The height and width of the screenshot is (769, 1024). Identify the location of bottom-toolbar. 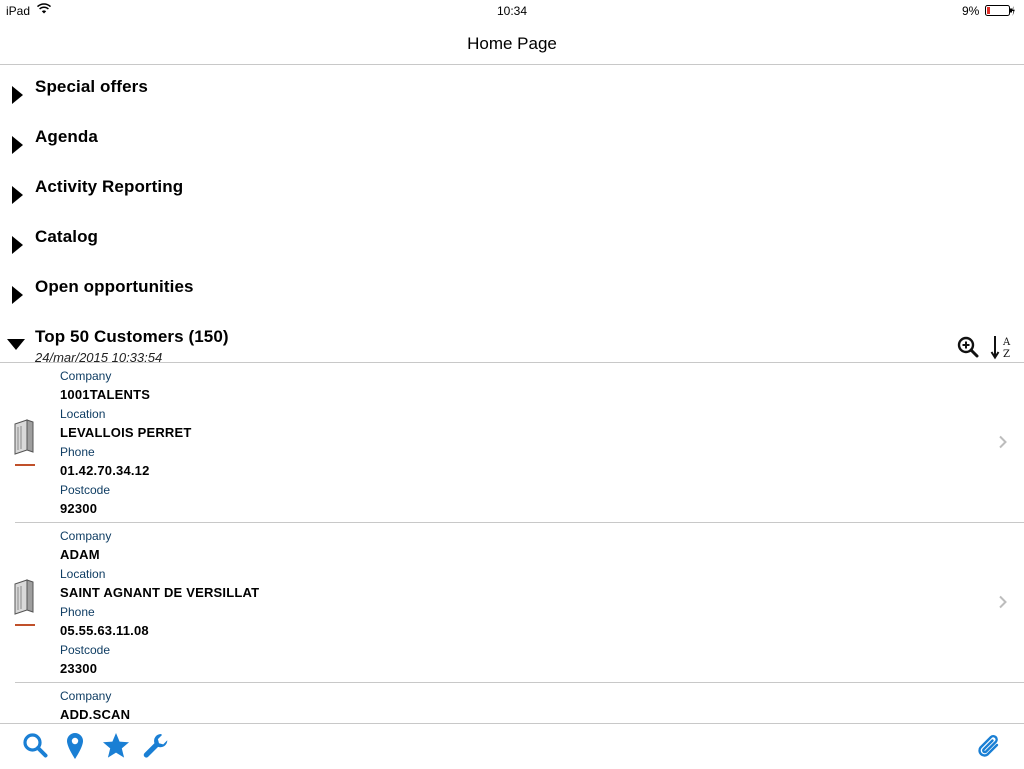
(512, 746).